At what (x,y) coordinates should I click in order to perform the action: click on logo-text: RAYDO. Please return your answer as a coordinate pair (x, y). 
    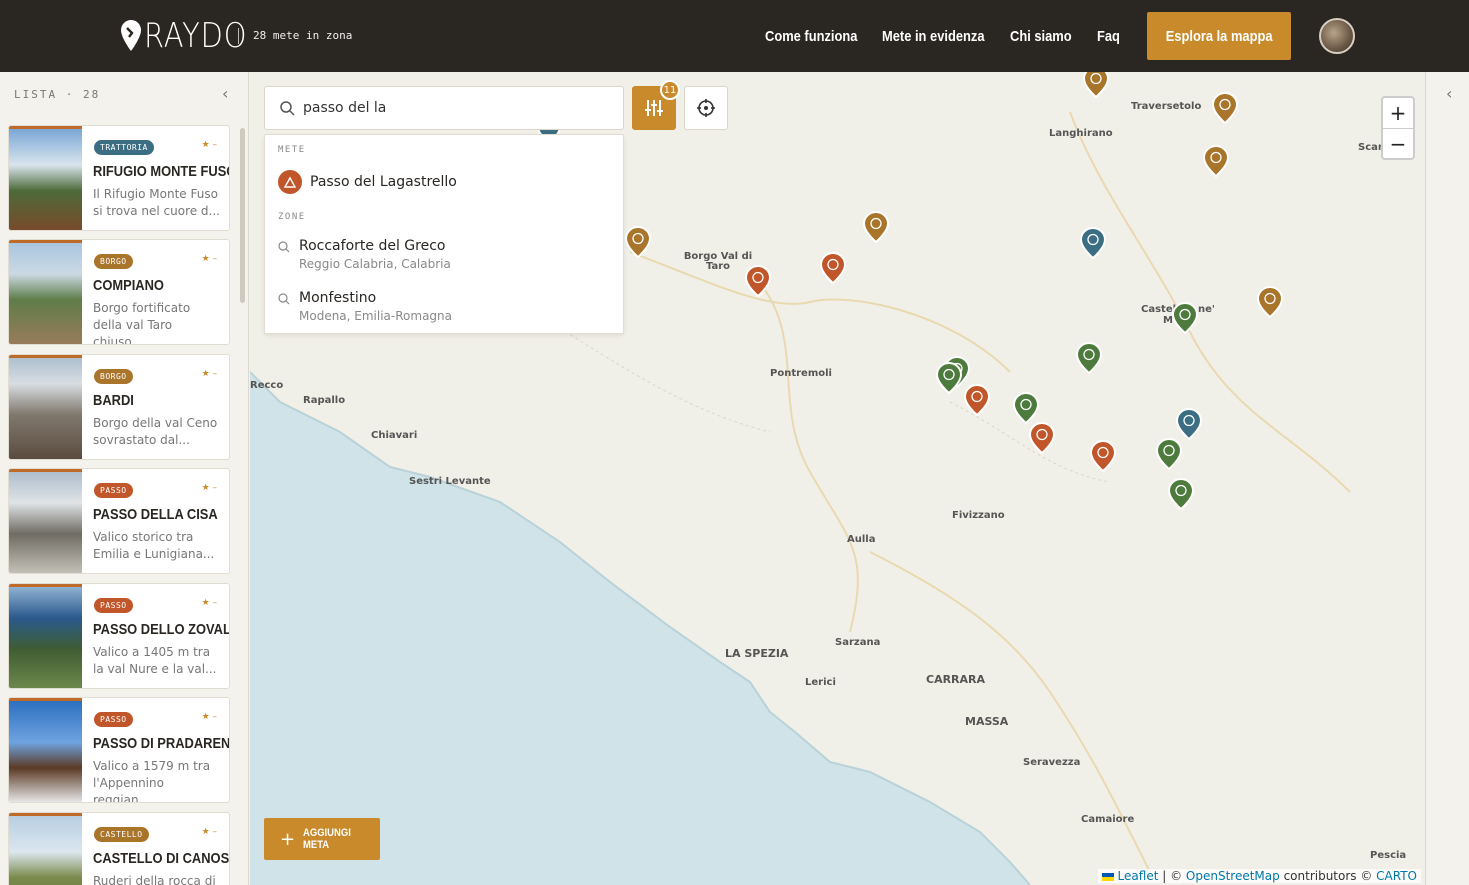
    Looking at the image, I should click on (196, 36).